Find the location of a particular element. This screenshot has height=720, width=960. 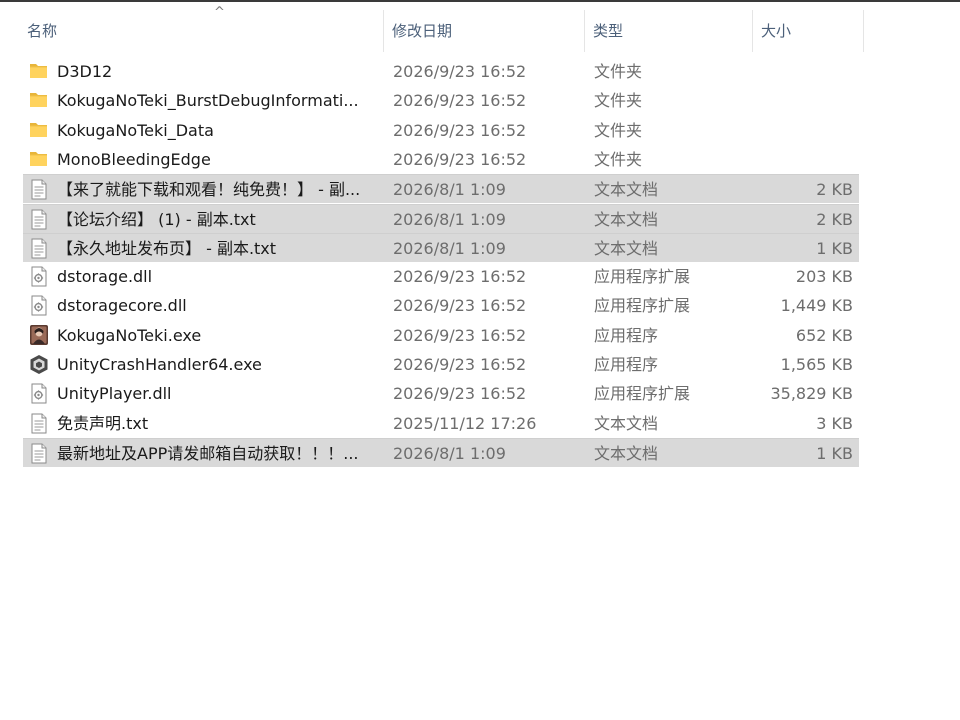

file-name: 免责声明.txt is located at coordinates (103, 423).